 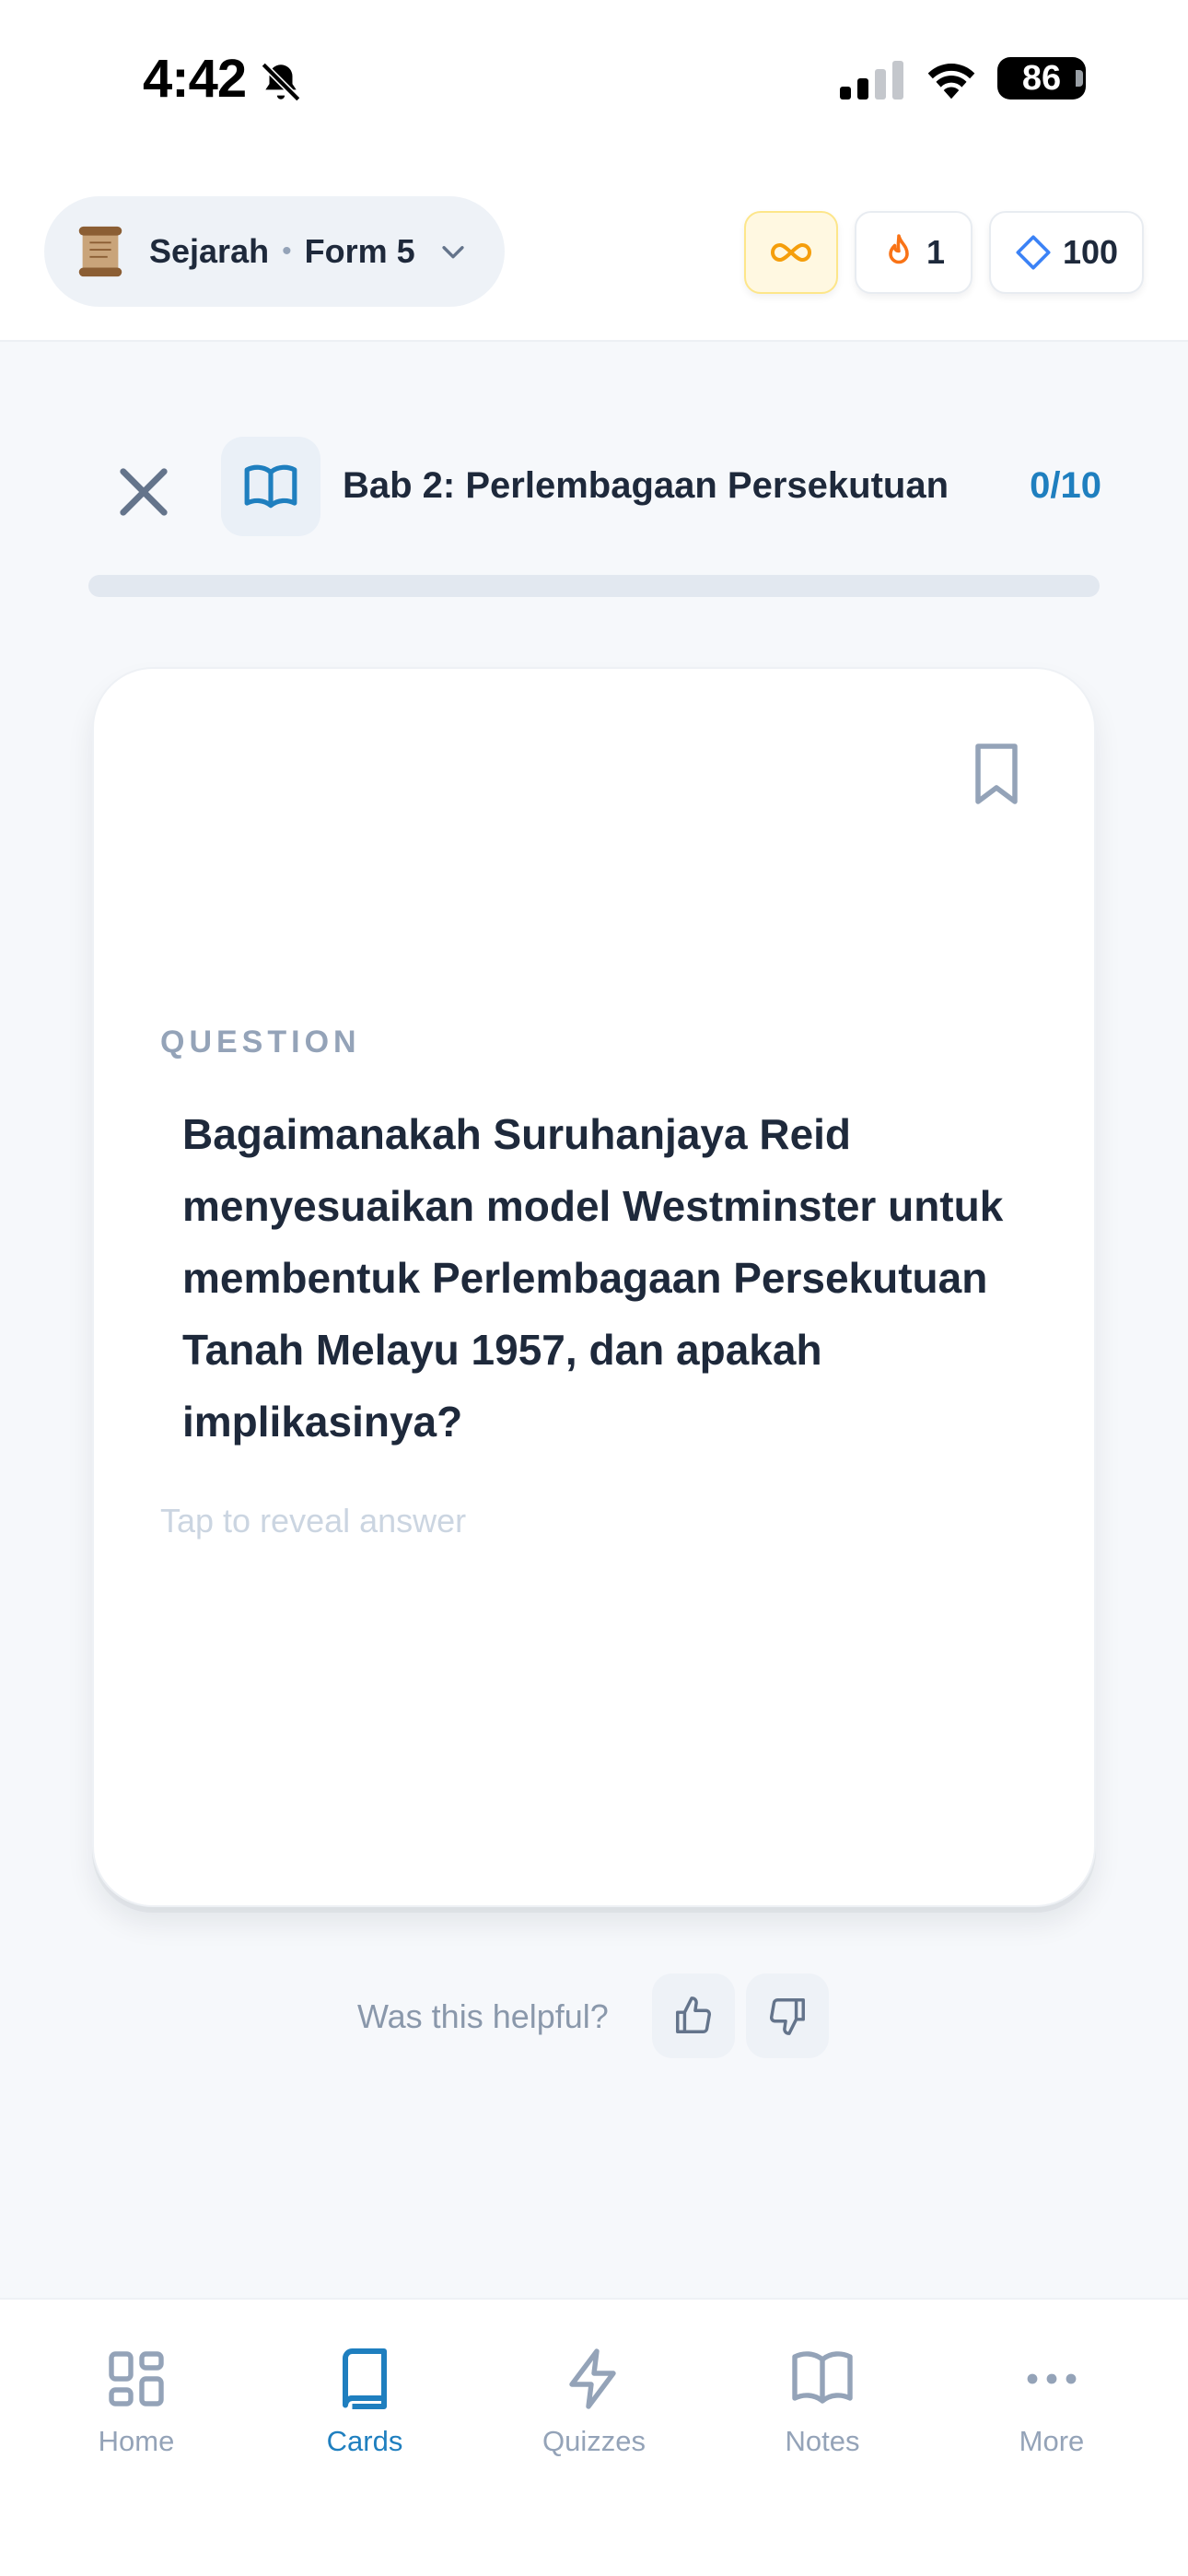 What do you see at coordinates (365, 2415) in the screenshot?
I see `nav-cards: Cards` at bounding box center [365, 2415].